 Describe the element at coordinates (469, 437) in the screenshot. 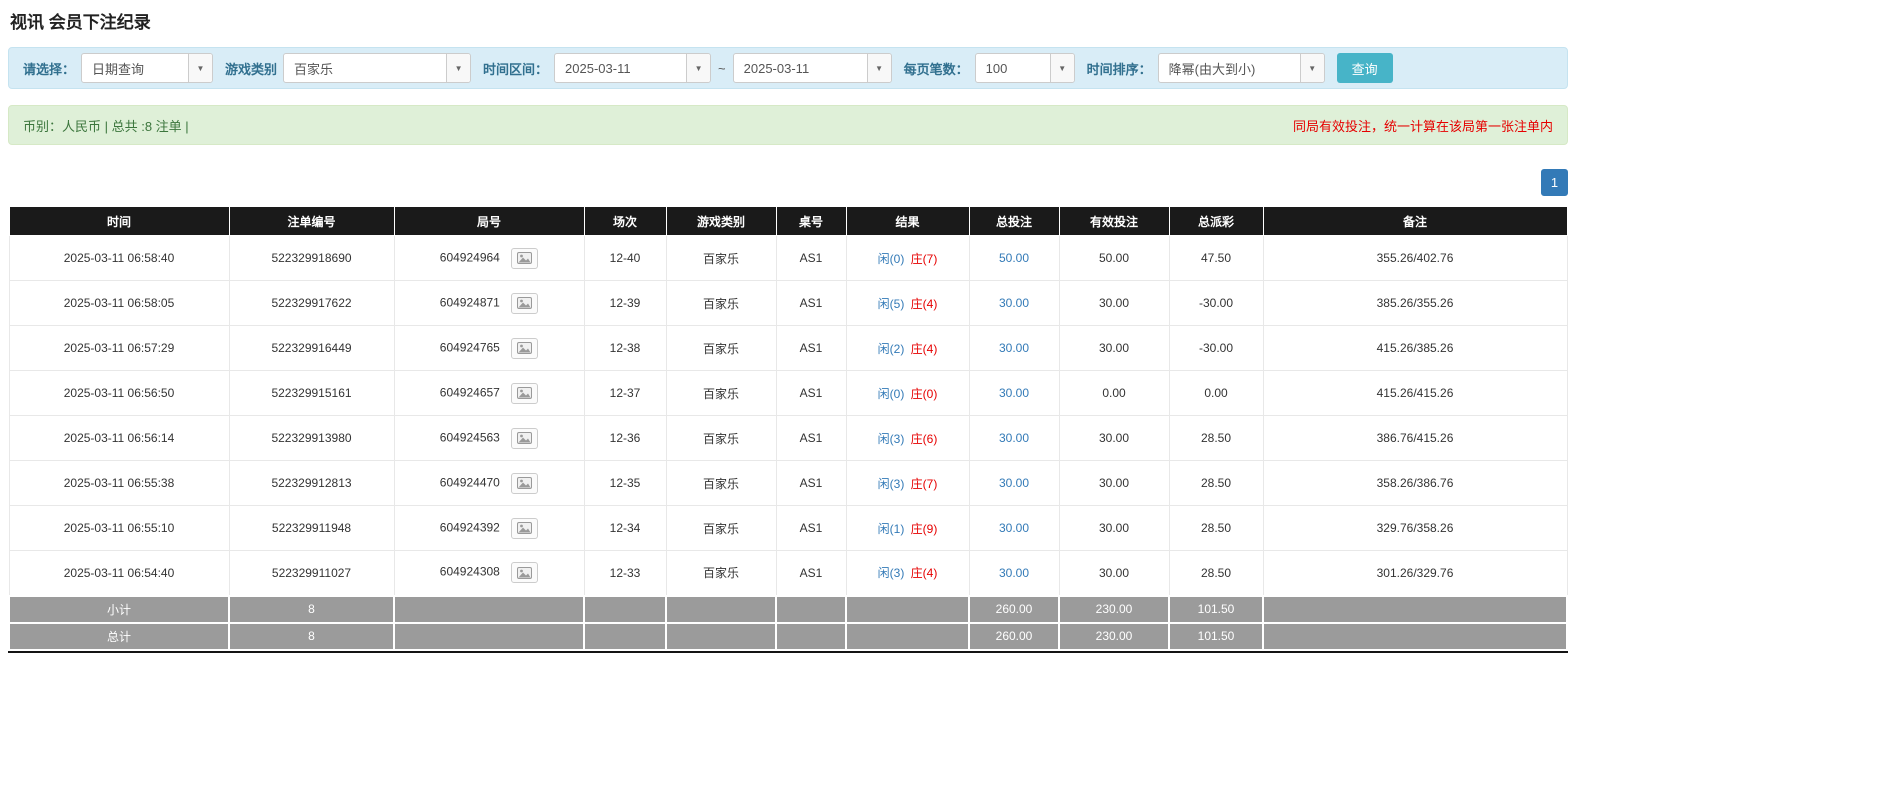

I see `round-id: 604924563` at that location.